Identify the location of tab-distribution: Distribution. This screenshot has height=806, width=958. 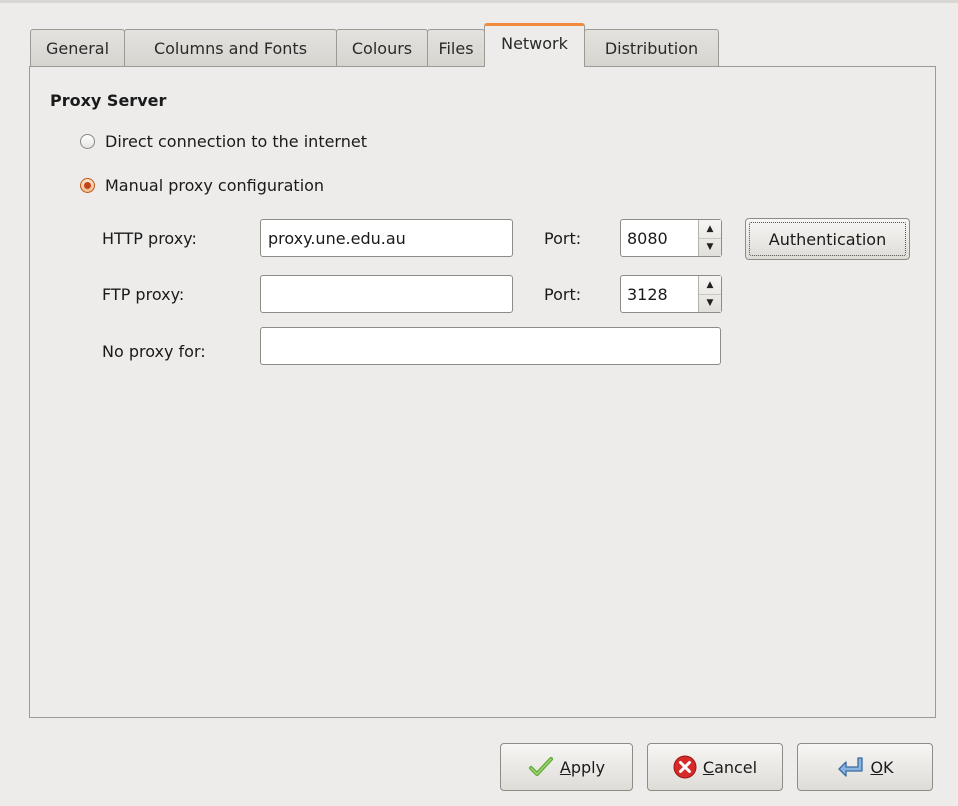
(651, 48).